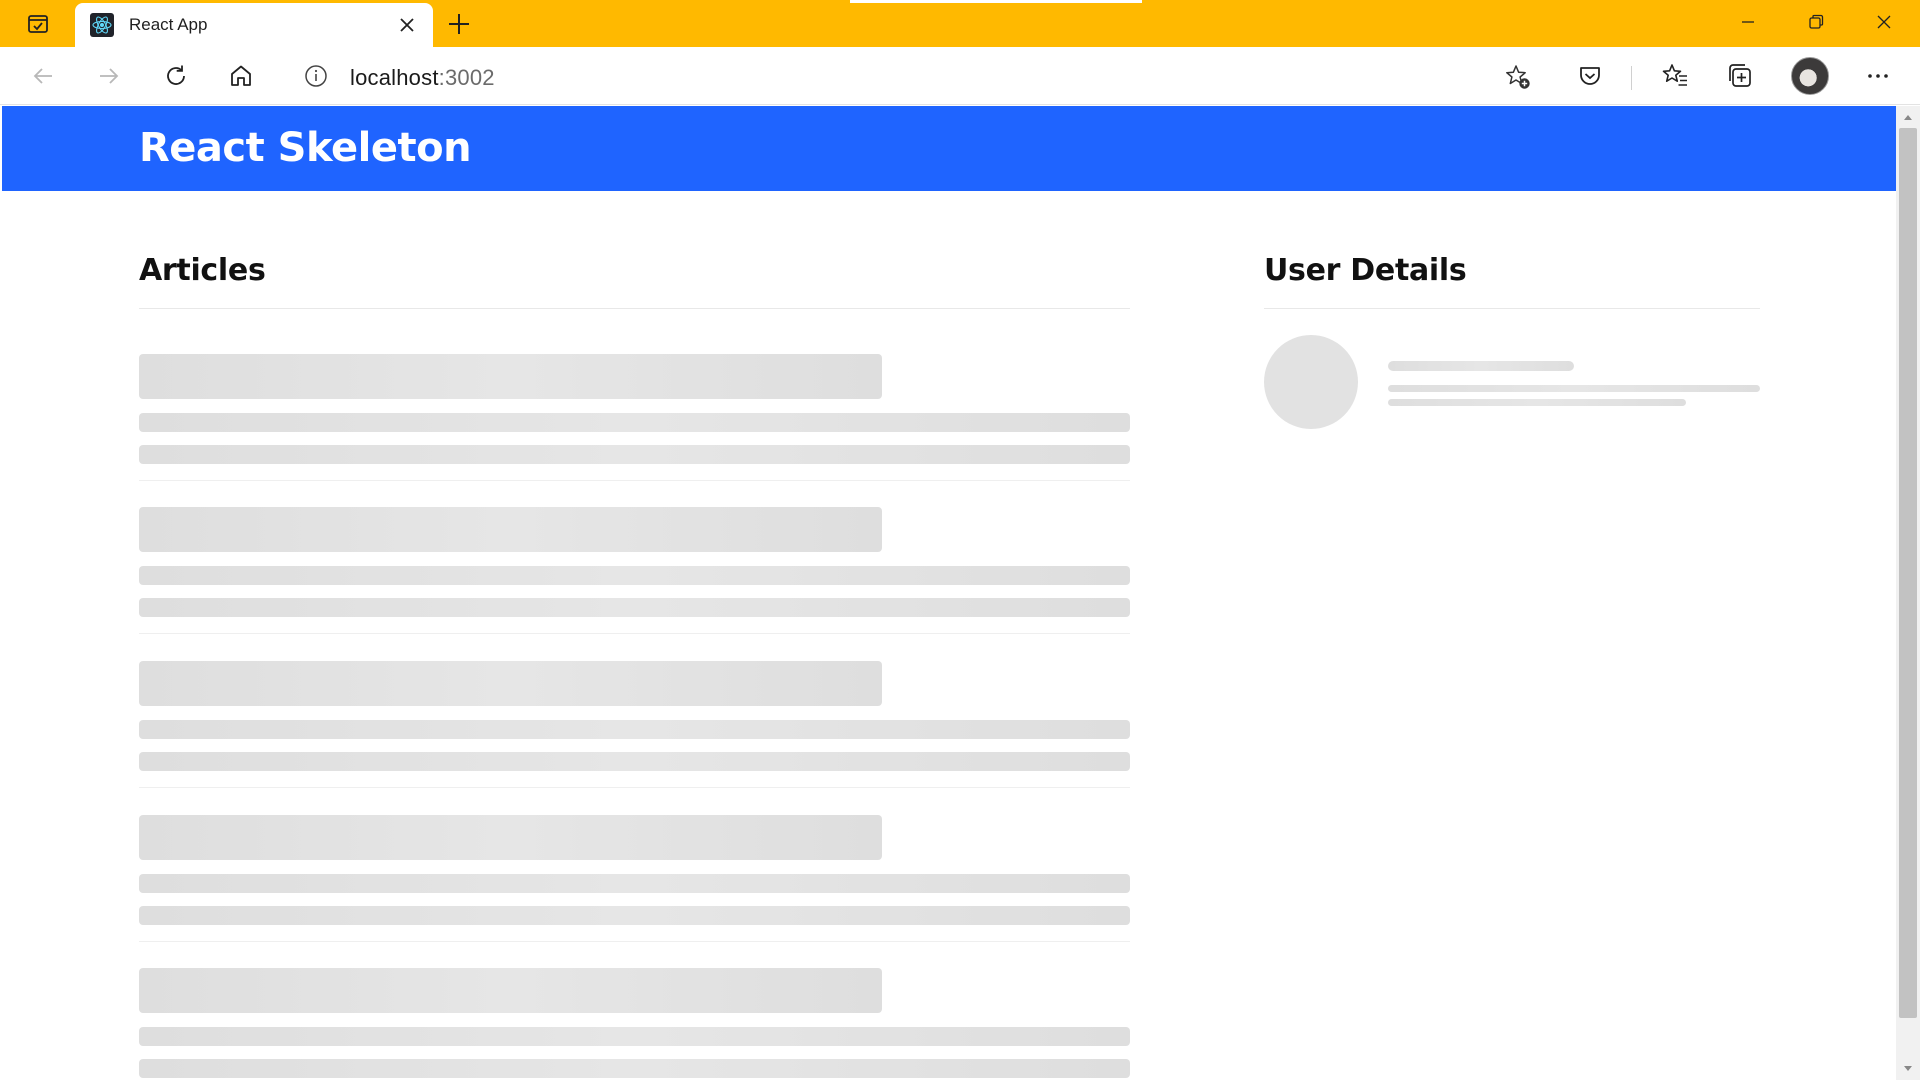  What do you see at coordinates (1365, 270) in the screenshot?
I see `user-details-heading: User Details` at bounding box center [1365, 270].